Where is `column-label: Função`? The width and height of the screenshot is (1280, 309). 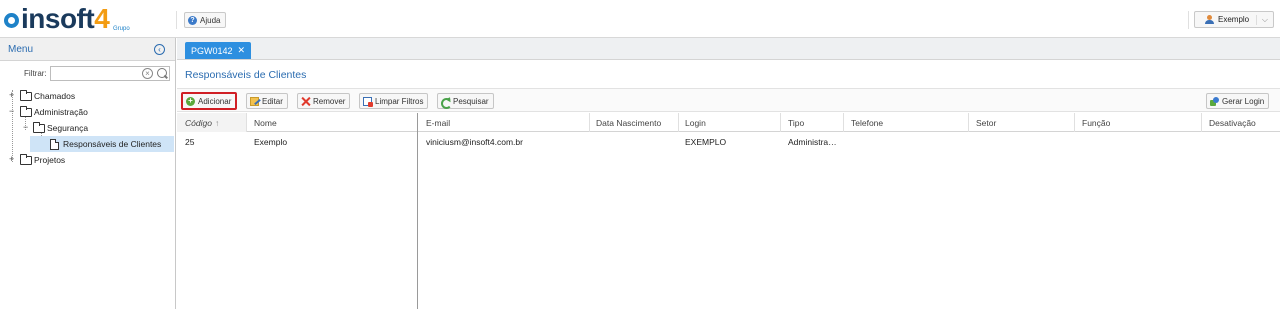
column-label: Função is located at coordinates (1096, 122).